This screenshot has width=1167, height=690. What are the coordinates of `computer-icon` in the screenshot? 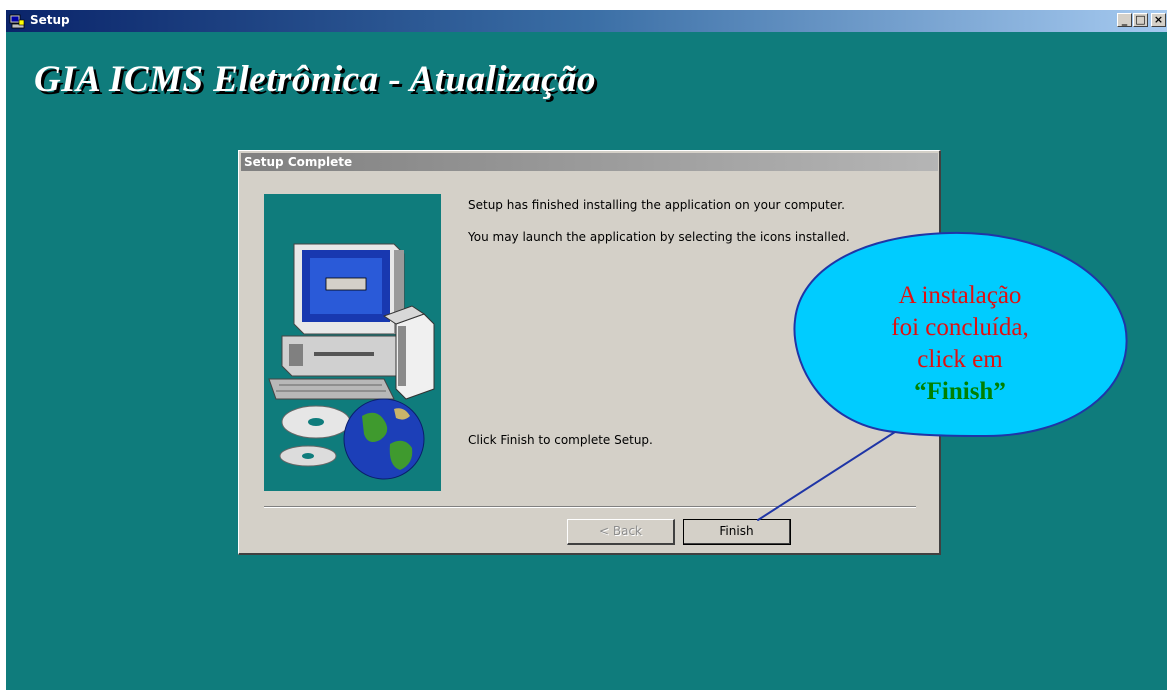 It's located at (351, 321).